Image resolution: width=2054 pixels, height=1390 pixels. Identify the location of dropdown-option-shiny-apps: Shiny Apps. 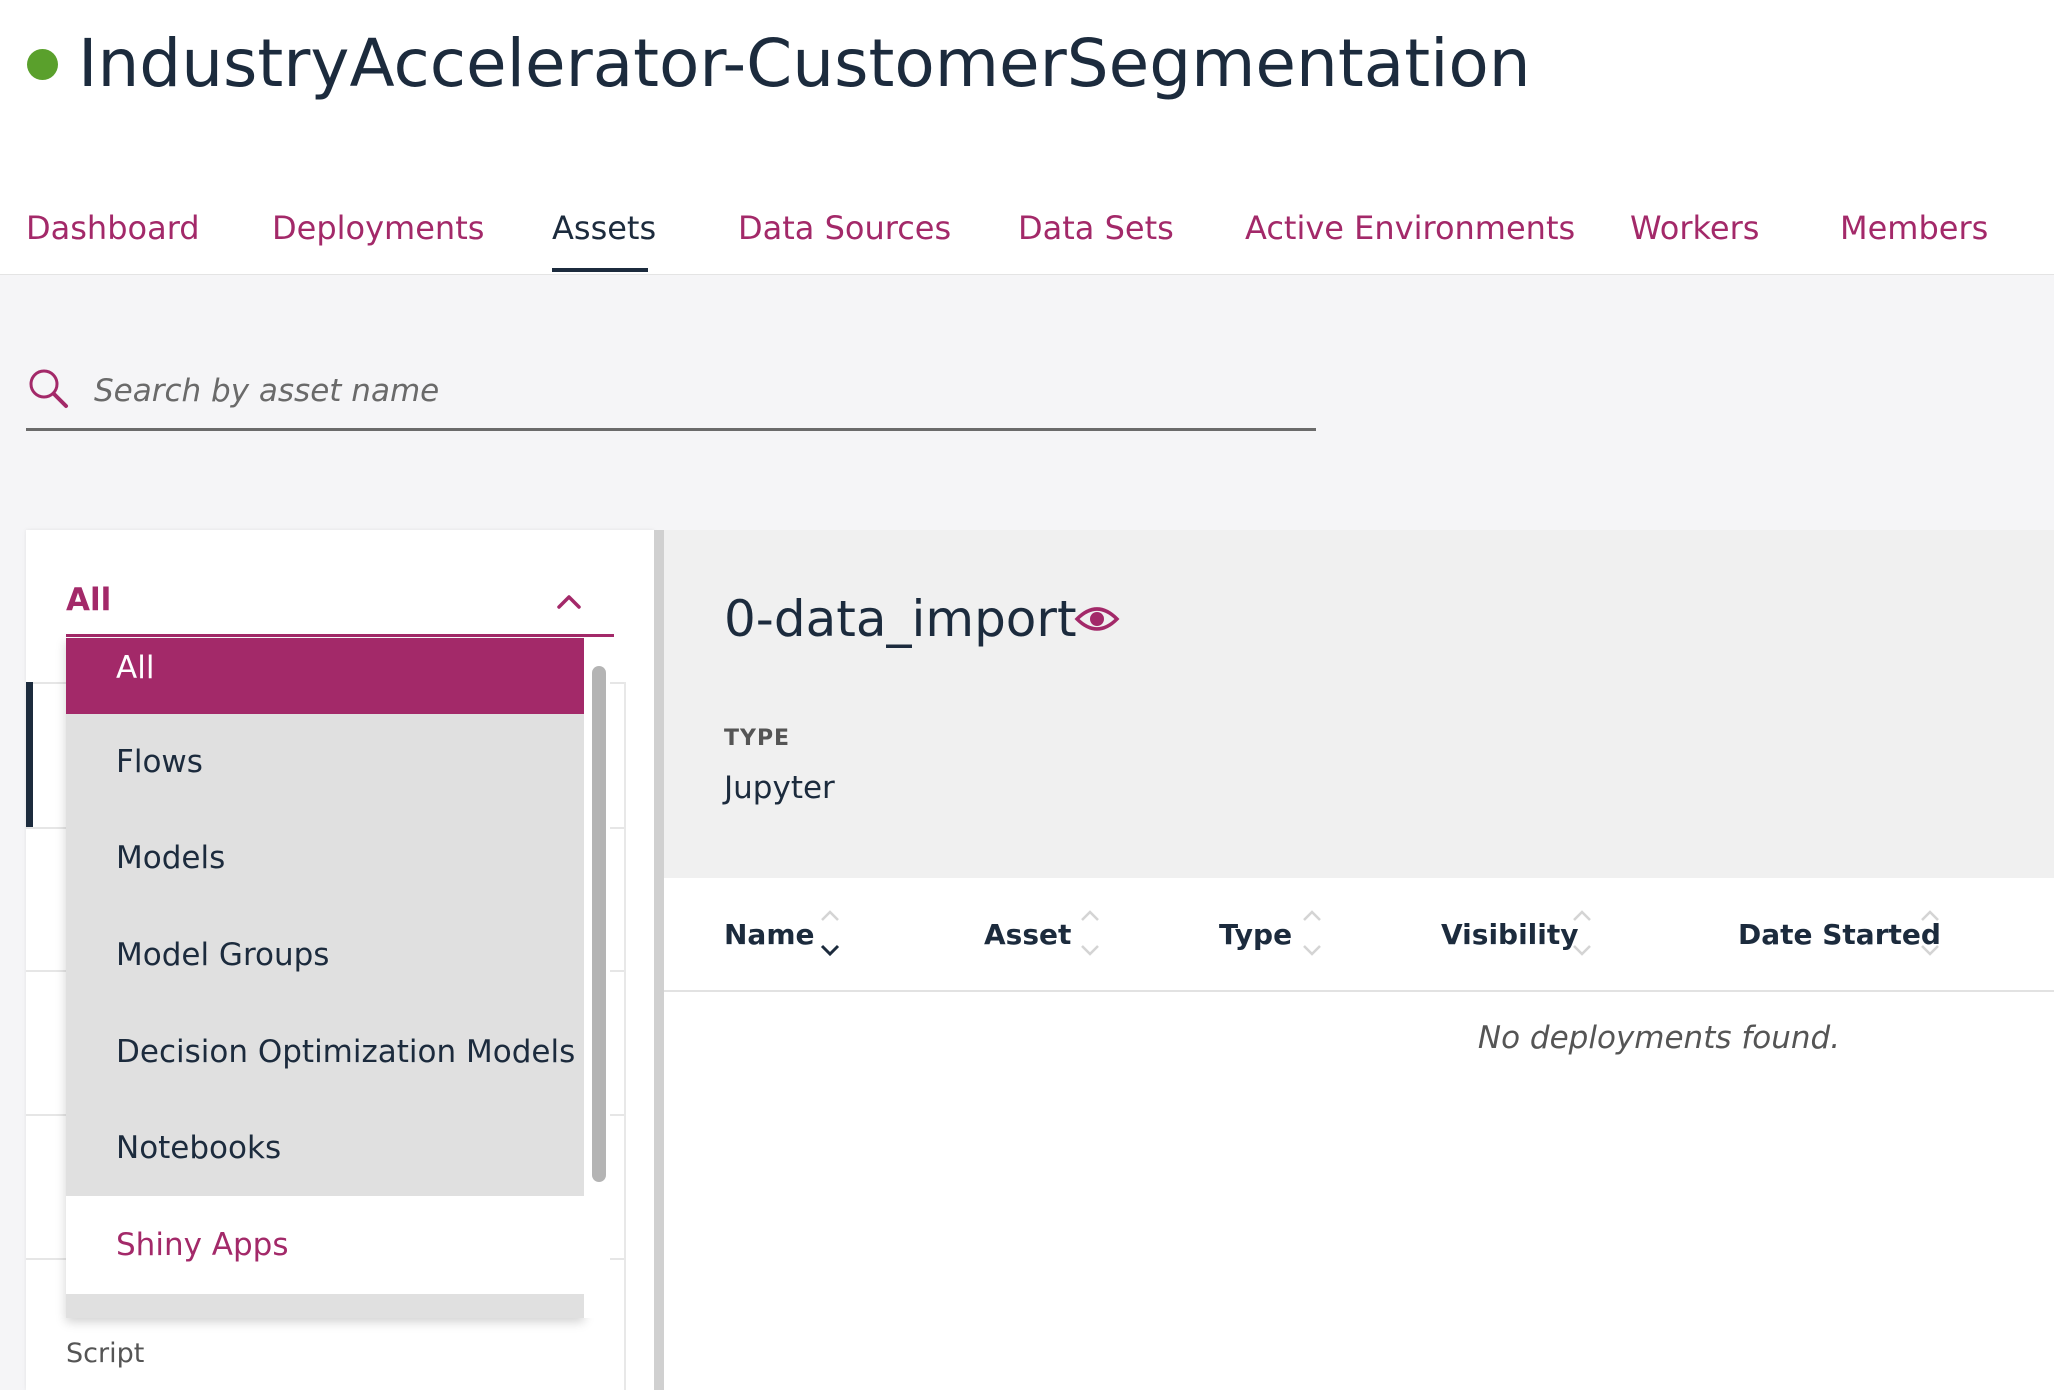
(325, 1245).